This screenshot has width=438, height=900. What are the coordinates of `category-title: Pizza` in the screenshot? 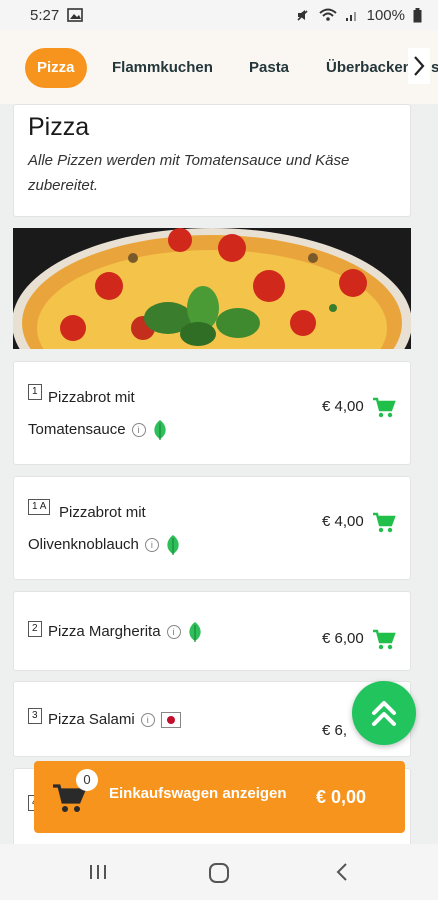 It's located at (59, 127).